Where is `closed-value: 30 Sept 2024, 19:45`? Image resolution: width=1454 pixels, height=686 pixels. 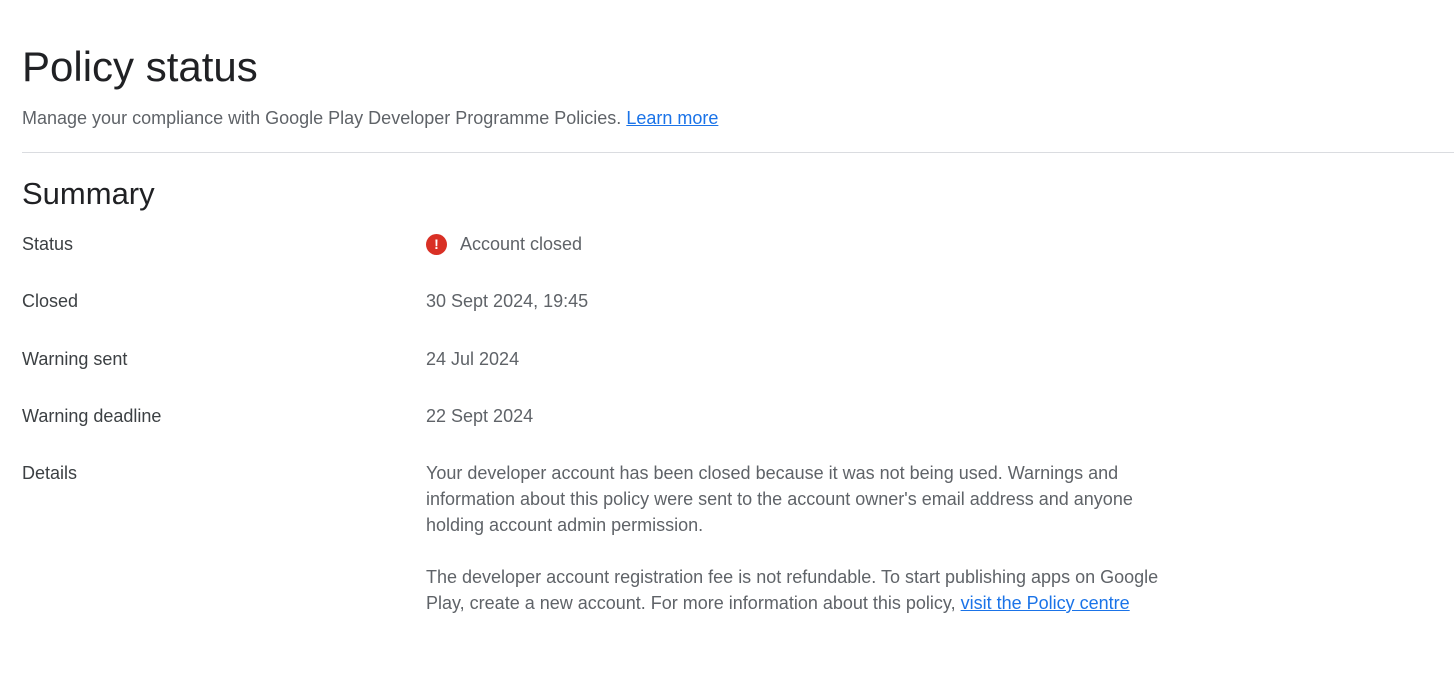
closed-value: 30 Sept 2024, 19:45 is located at coordinates (507, 301).